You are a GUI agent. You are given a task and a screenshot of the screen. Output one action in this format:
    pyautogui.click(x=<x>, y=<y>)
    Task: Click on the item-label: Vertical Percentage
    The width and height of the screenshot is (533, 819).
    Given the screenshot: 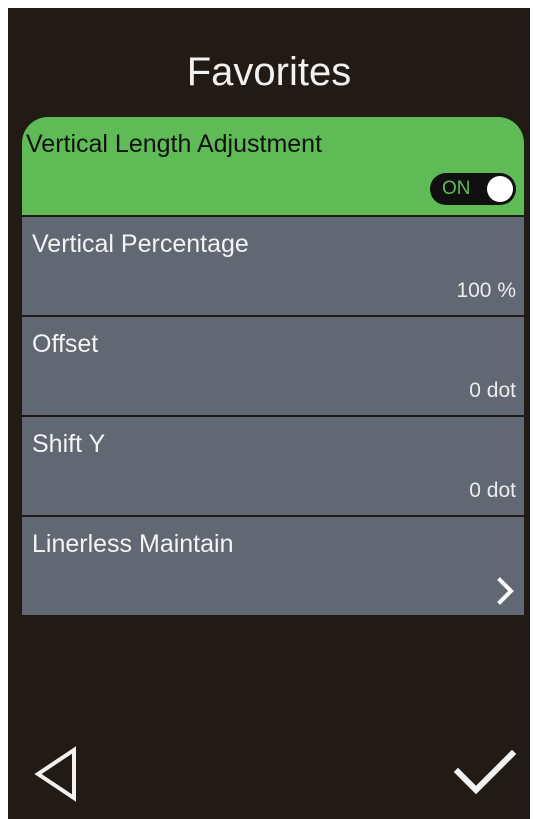 What is the action you would take?
    pyautogui.click(x=140, y=244)
    